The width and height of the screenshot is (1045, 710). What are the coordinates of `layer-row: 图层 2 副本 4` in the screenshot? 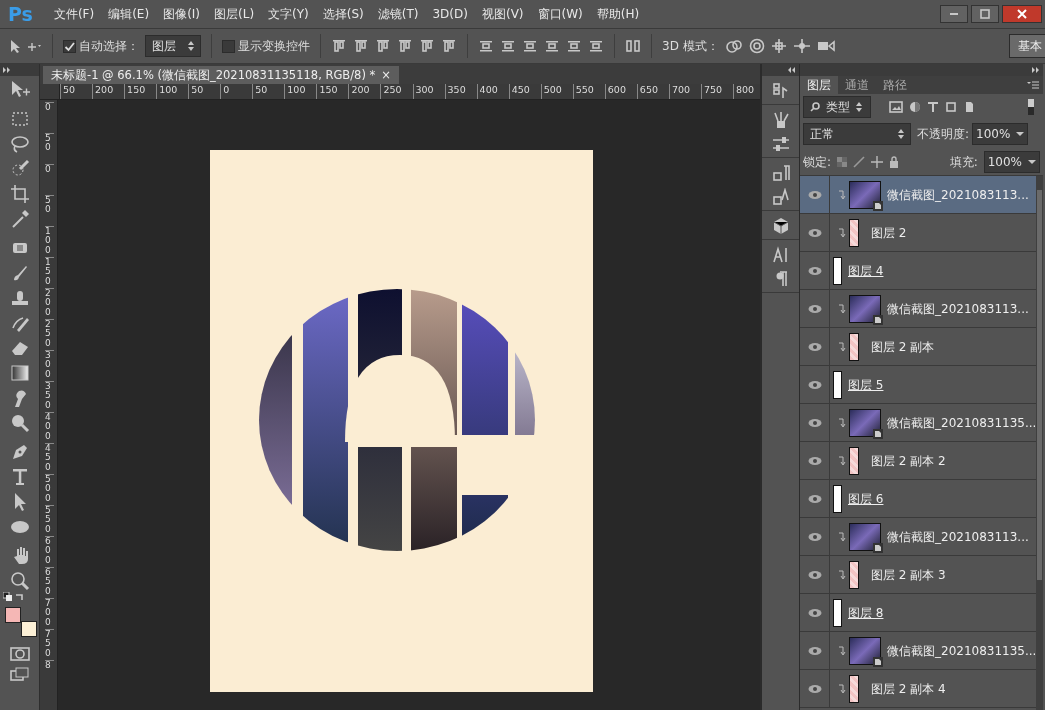 It's located at (918, 689).